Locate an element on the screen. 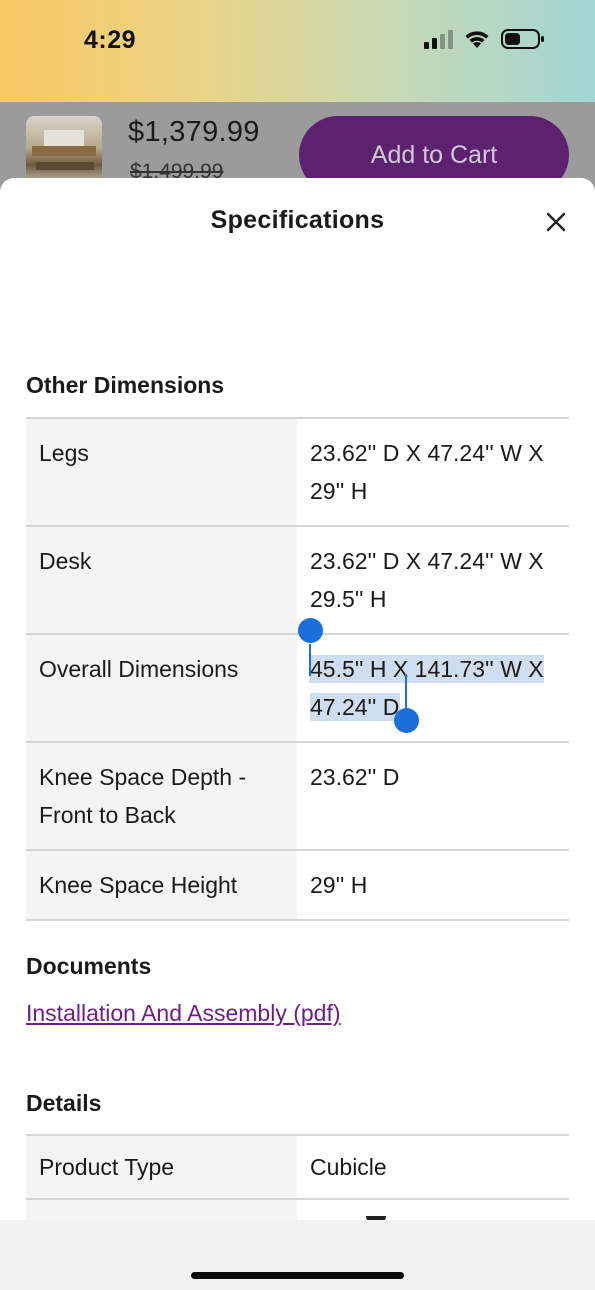  battery-icon is located at coordinates (522, 39).